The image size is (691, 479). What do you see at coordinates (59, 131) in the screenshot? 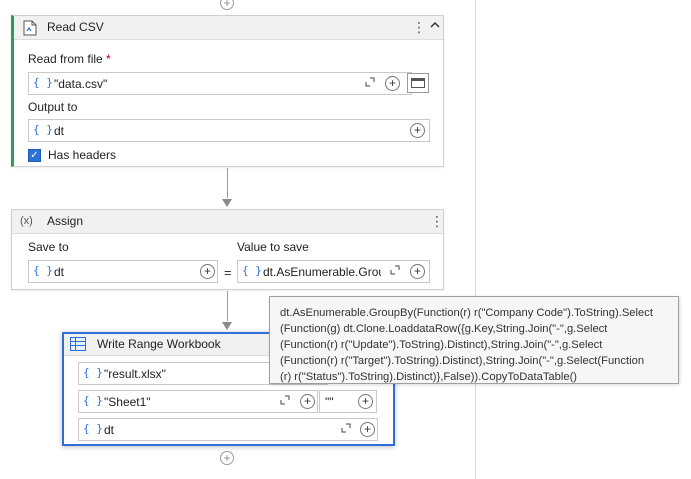
I see `output-to-value: dt` at bounding box center [59, 131].